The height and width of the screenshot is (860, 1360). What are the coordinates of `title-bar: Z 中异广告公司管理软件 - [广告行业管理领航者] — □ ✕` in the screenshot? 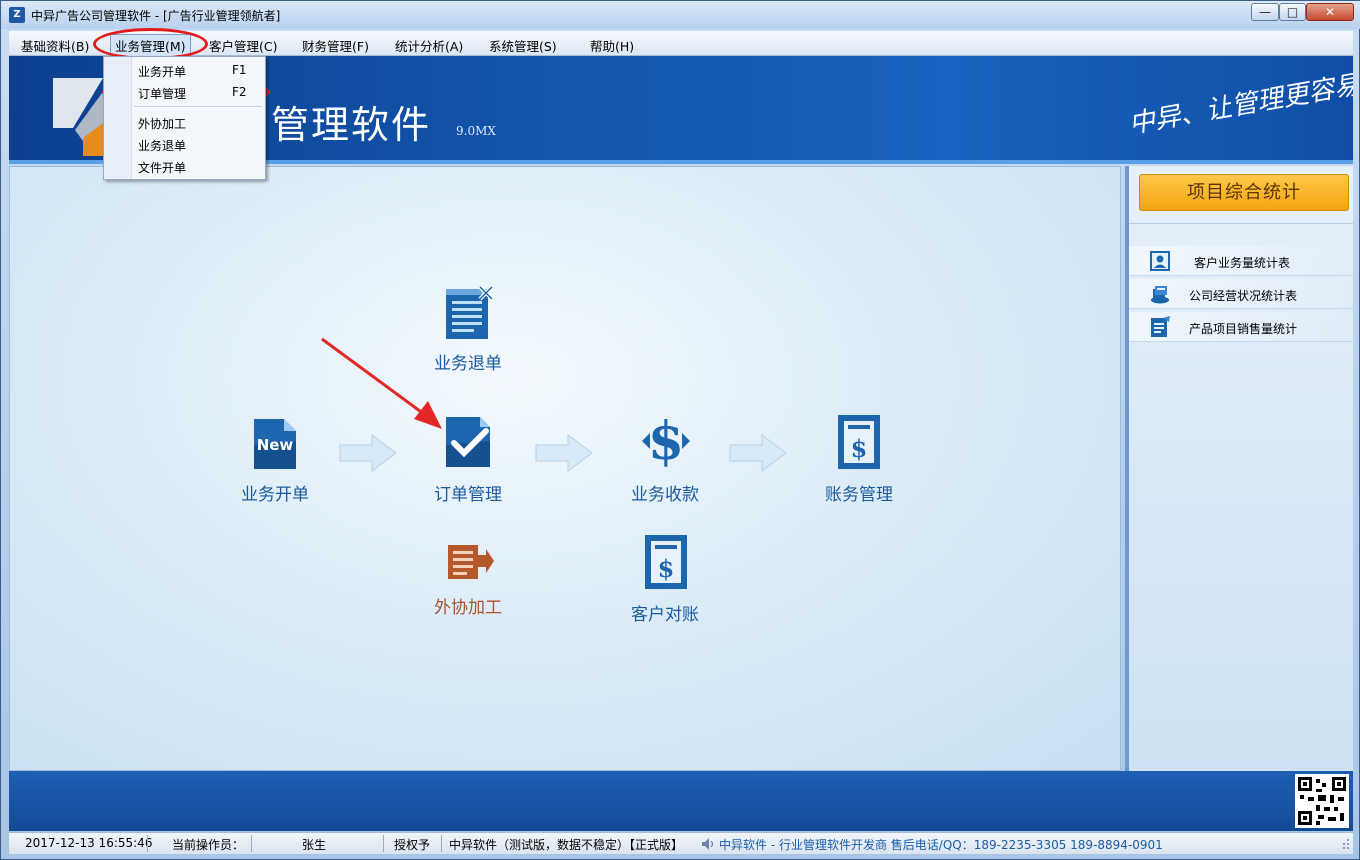 It's located at (680, 15).